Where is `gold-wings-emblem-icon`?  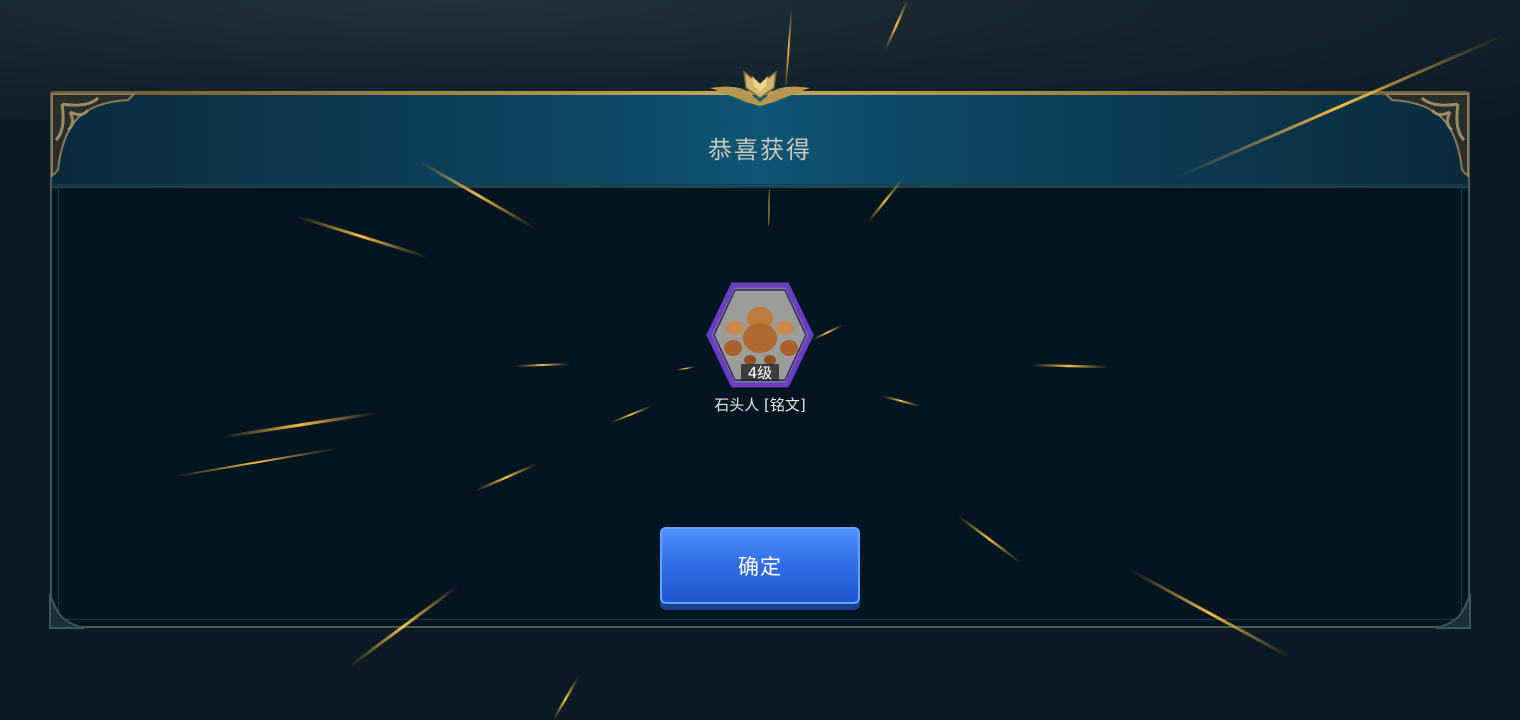
gold-wings-emblem-icon is located at coordinates (760, 88).